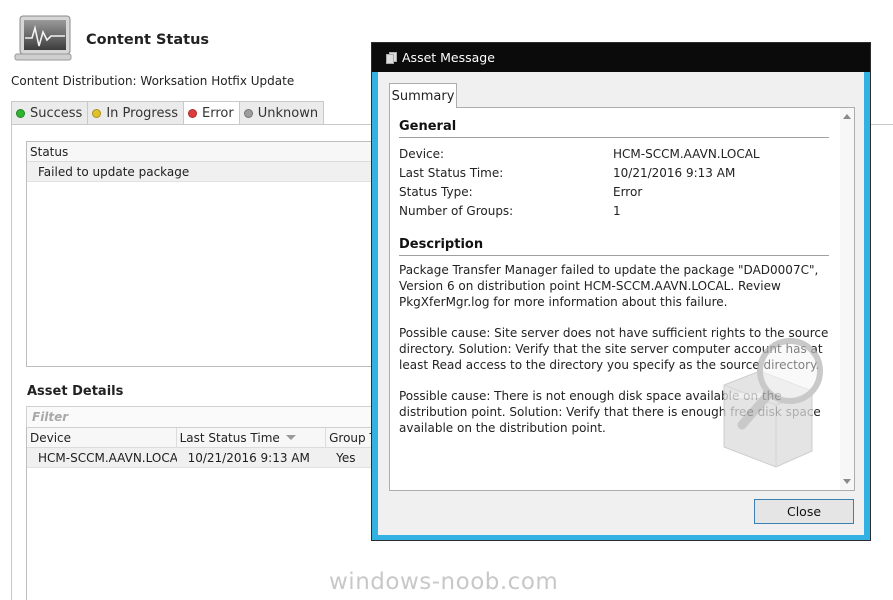 The width and height of the screenshot is (893, 600). I want to click on status-tabs: Success In Progress Error Unknown, so click(168, 113).